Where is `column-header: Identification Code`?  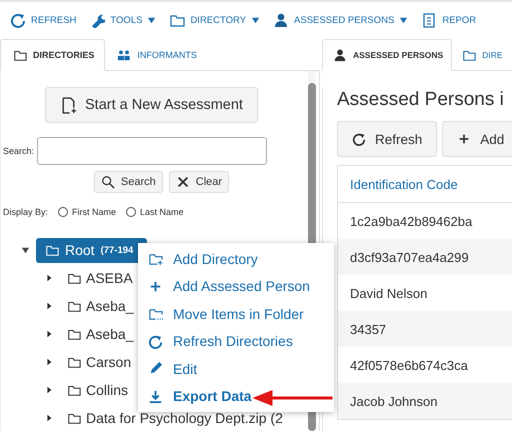
column-header: Identification Code is located at coordinates (404, 184).